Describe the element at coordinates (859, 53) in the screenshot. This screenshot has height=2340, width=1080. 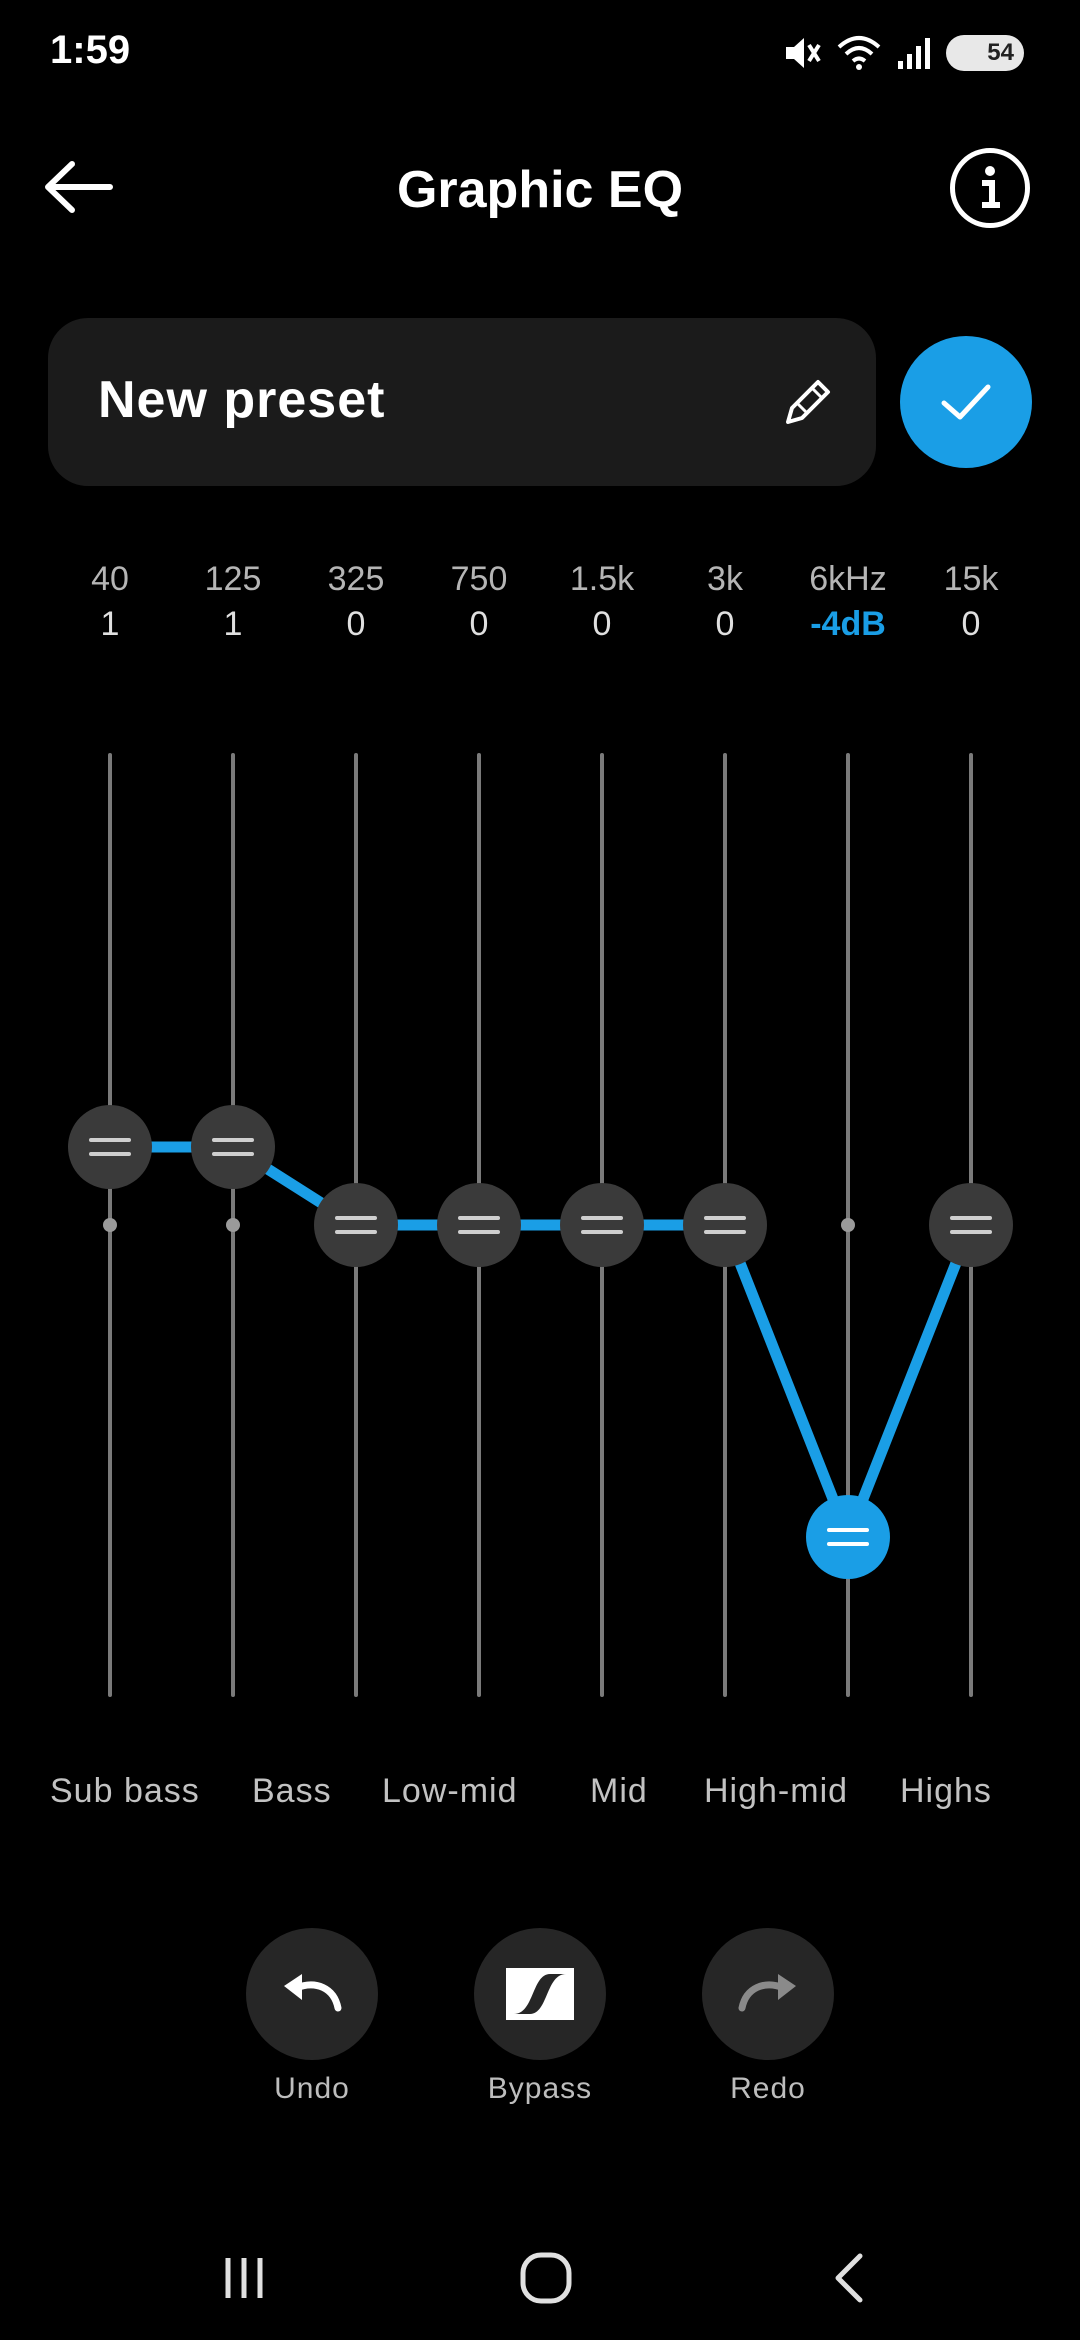
I see `wifi-icon` at that location.